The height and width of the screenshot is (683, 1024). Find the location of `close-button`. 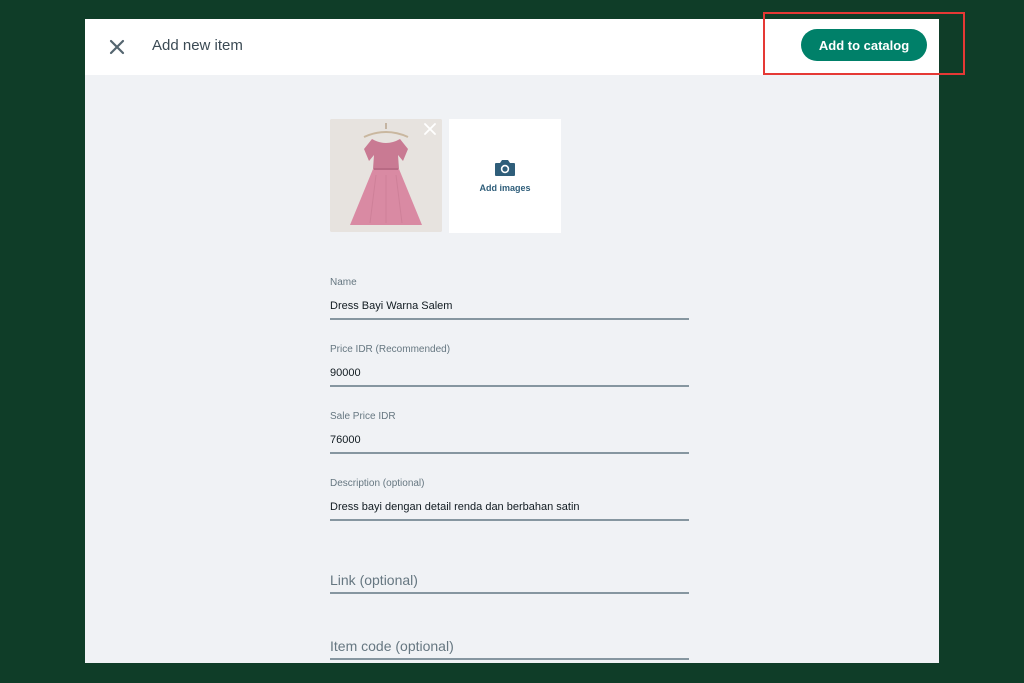

close-button is located at coordinates (117, 47).